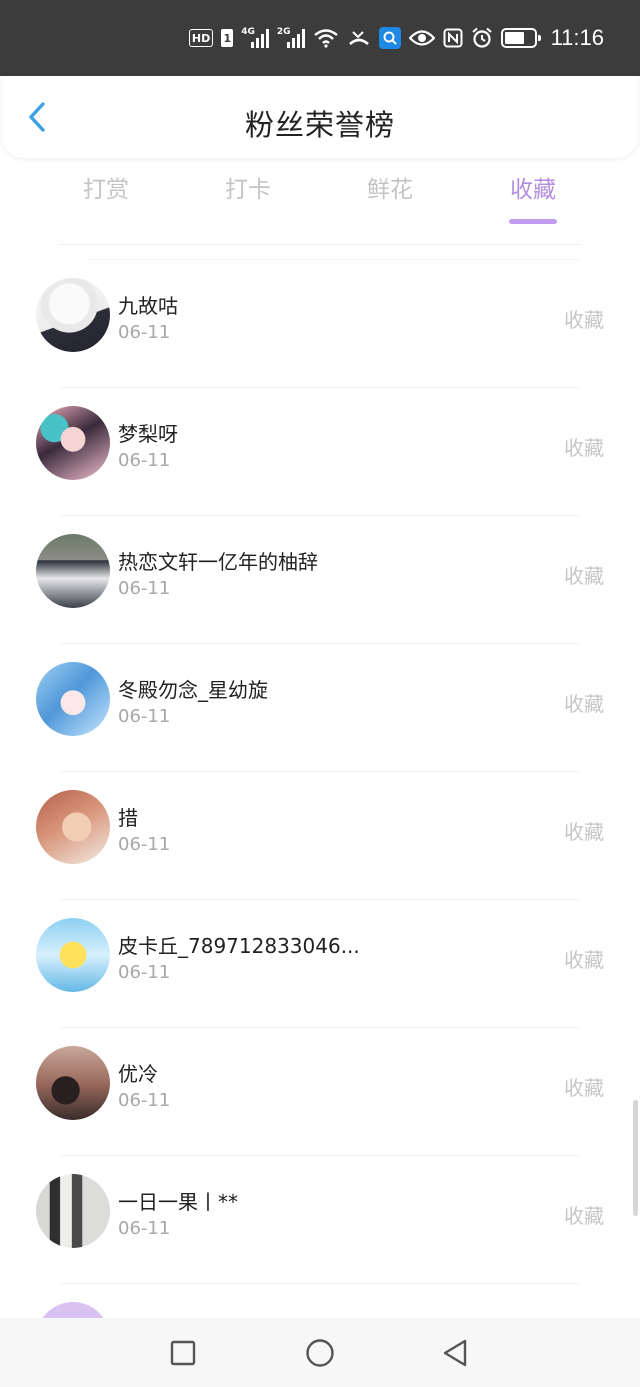  What do you see at coordinates (128, 818) in the screenshot?
I see `user-name: 措` at bounding box center [128, 818].